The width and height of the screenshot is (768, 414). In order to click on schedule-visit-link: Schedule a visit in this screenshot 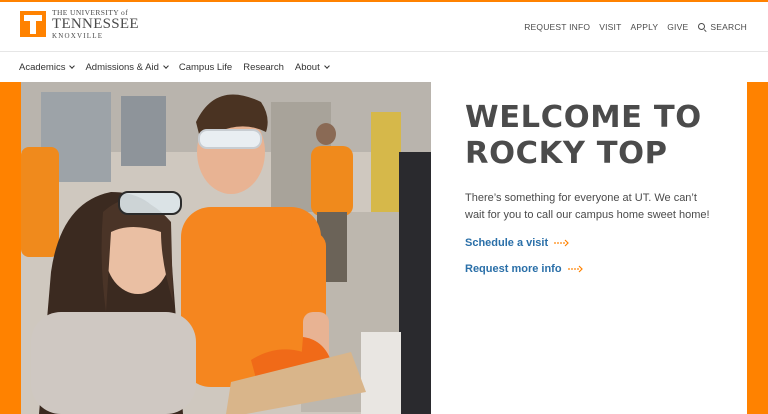, I will do `click(600, 243)`.